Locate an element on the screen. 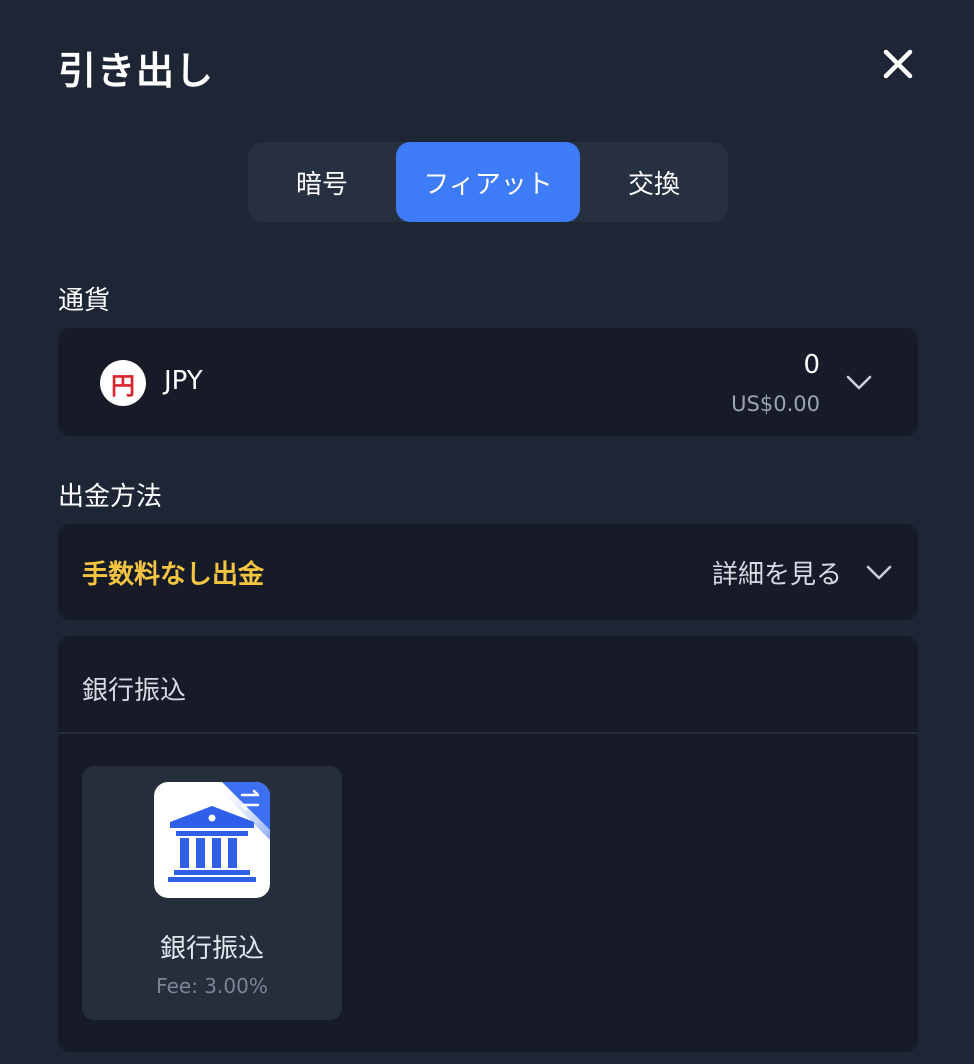 This screenshot has width=974, height=1064. see-details-link: 詳細を見る is located at coordinates (777, 572).